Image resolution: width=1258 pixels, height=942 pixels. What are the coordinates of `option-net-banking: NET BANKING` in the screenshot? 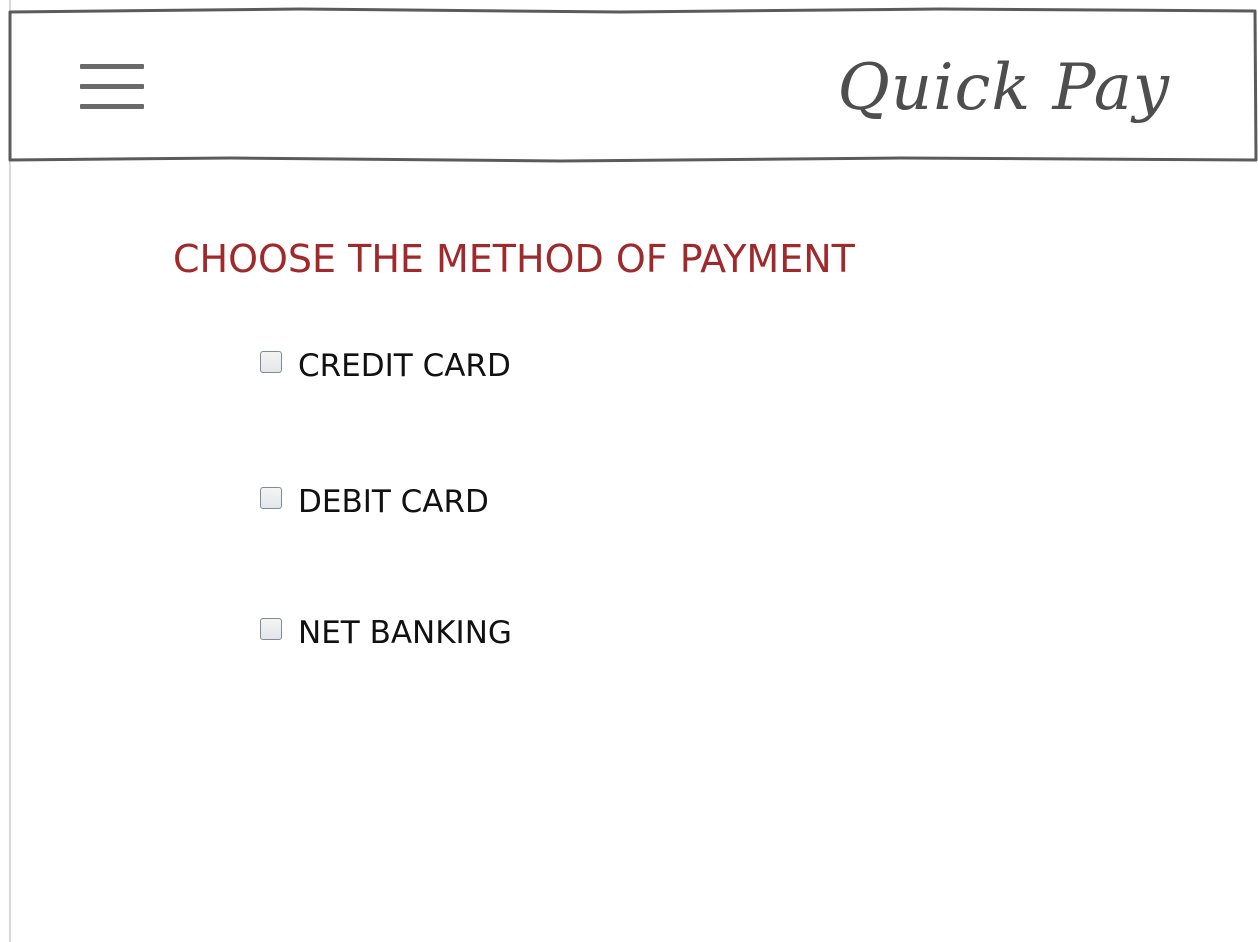 It's located at (386, 633).